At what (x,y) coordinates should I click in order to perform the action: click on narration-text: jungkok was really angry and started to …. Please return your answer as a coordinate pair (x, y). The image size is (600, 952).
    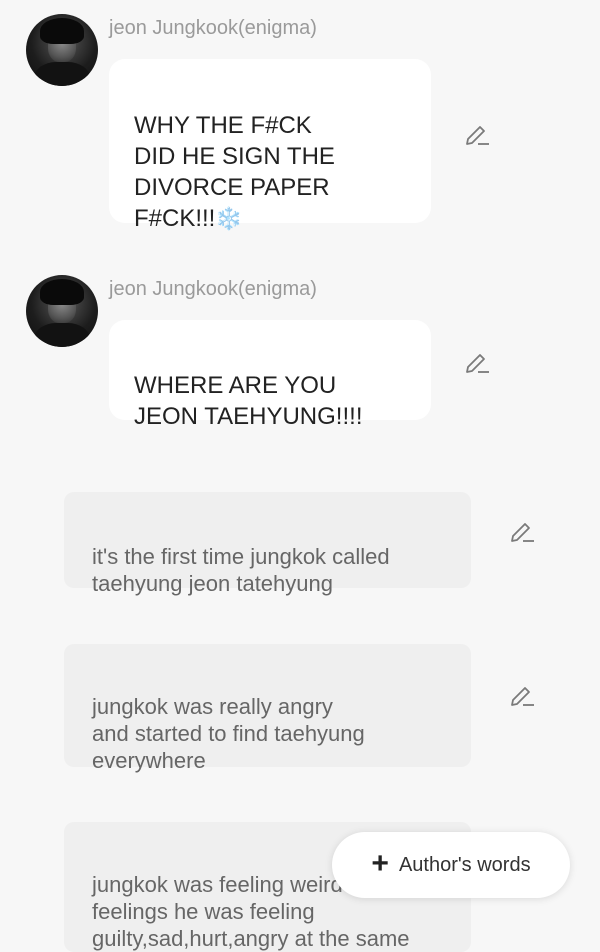
    Looking at the image, I should click on (228, 733).